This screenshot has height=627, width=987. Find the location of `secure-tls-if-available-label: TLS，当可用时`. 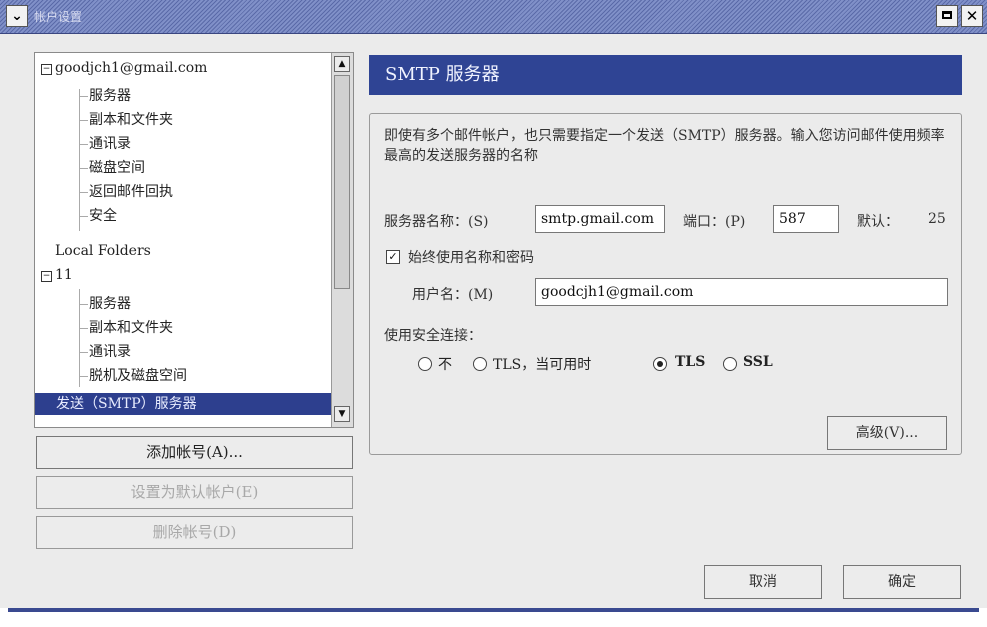

secure-tls-if-available-label: TLS，当可用时 is located at coordinates (542, 365).